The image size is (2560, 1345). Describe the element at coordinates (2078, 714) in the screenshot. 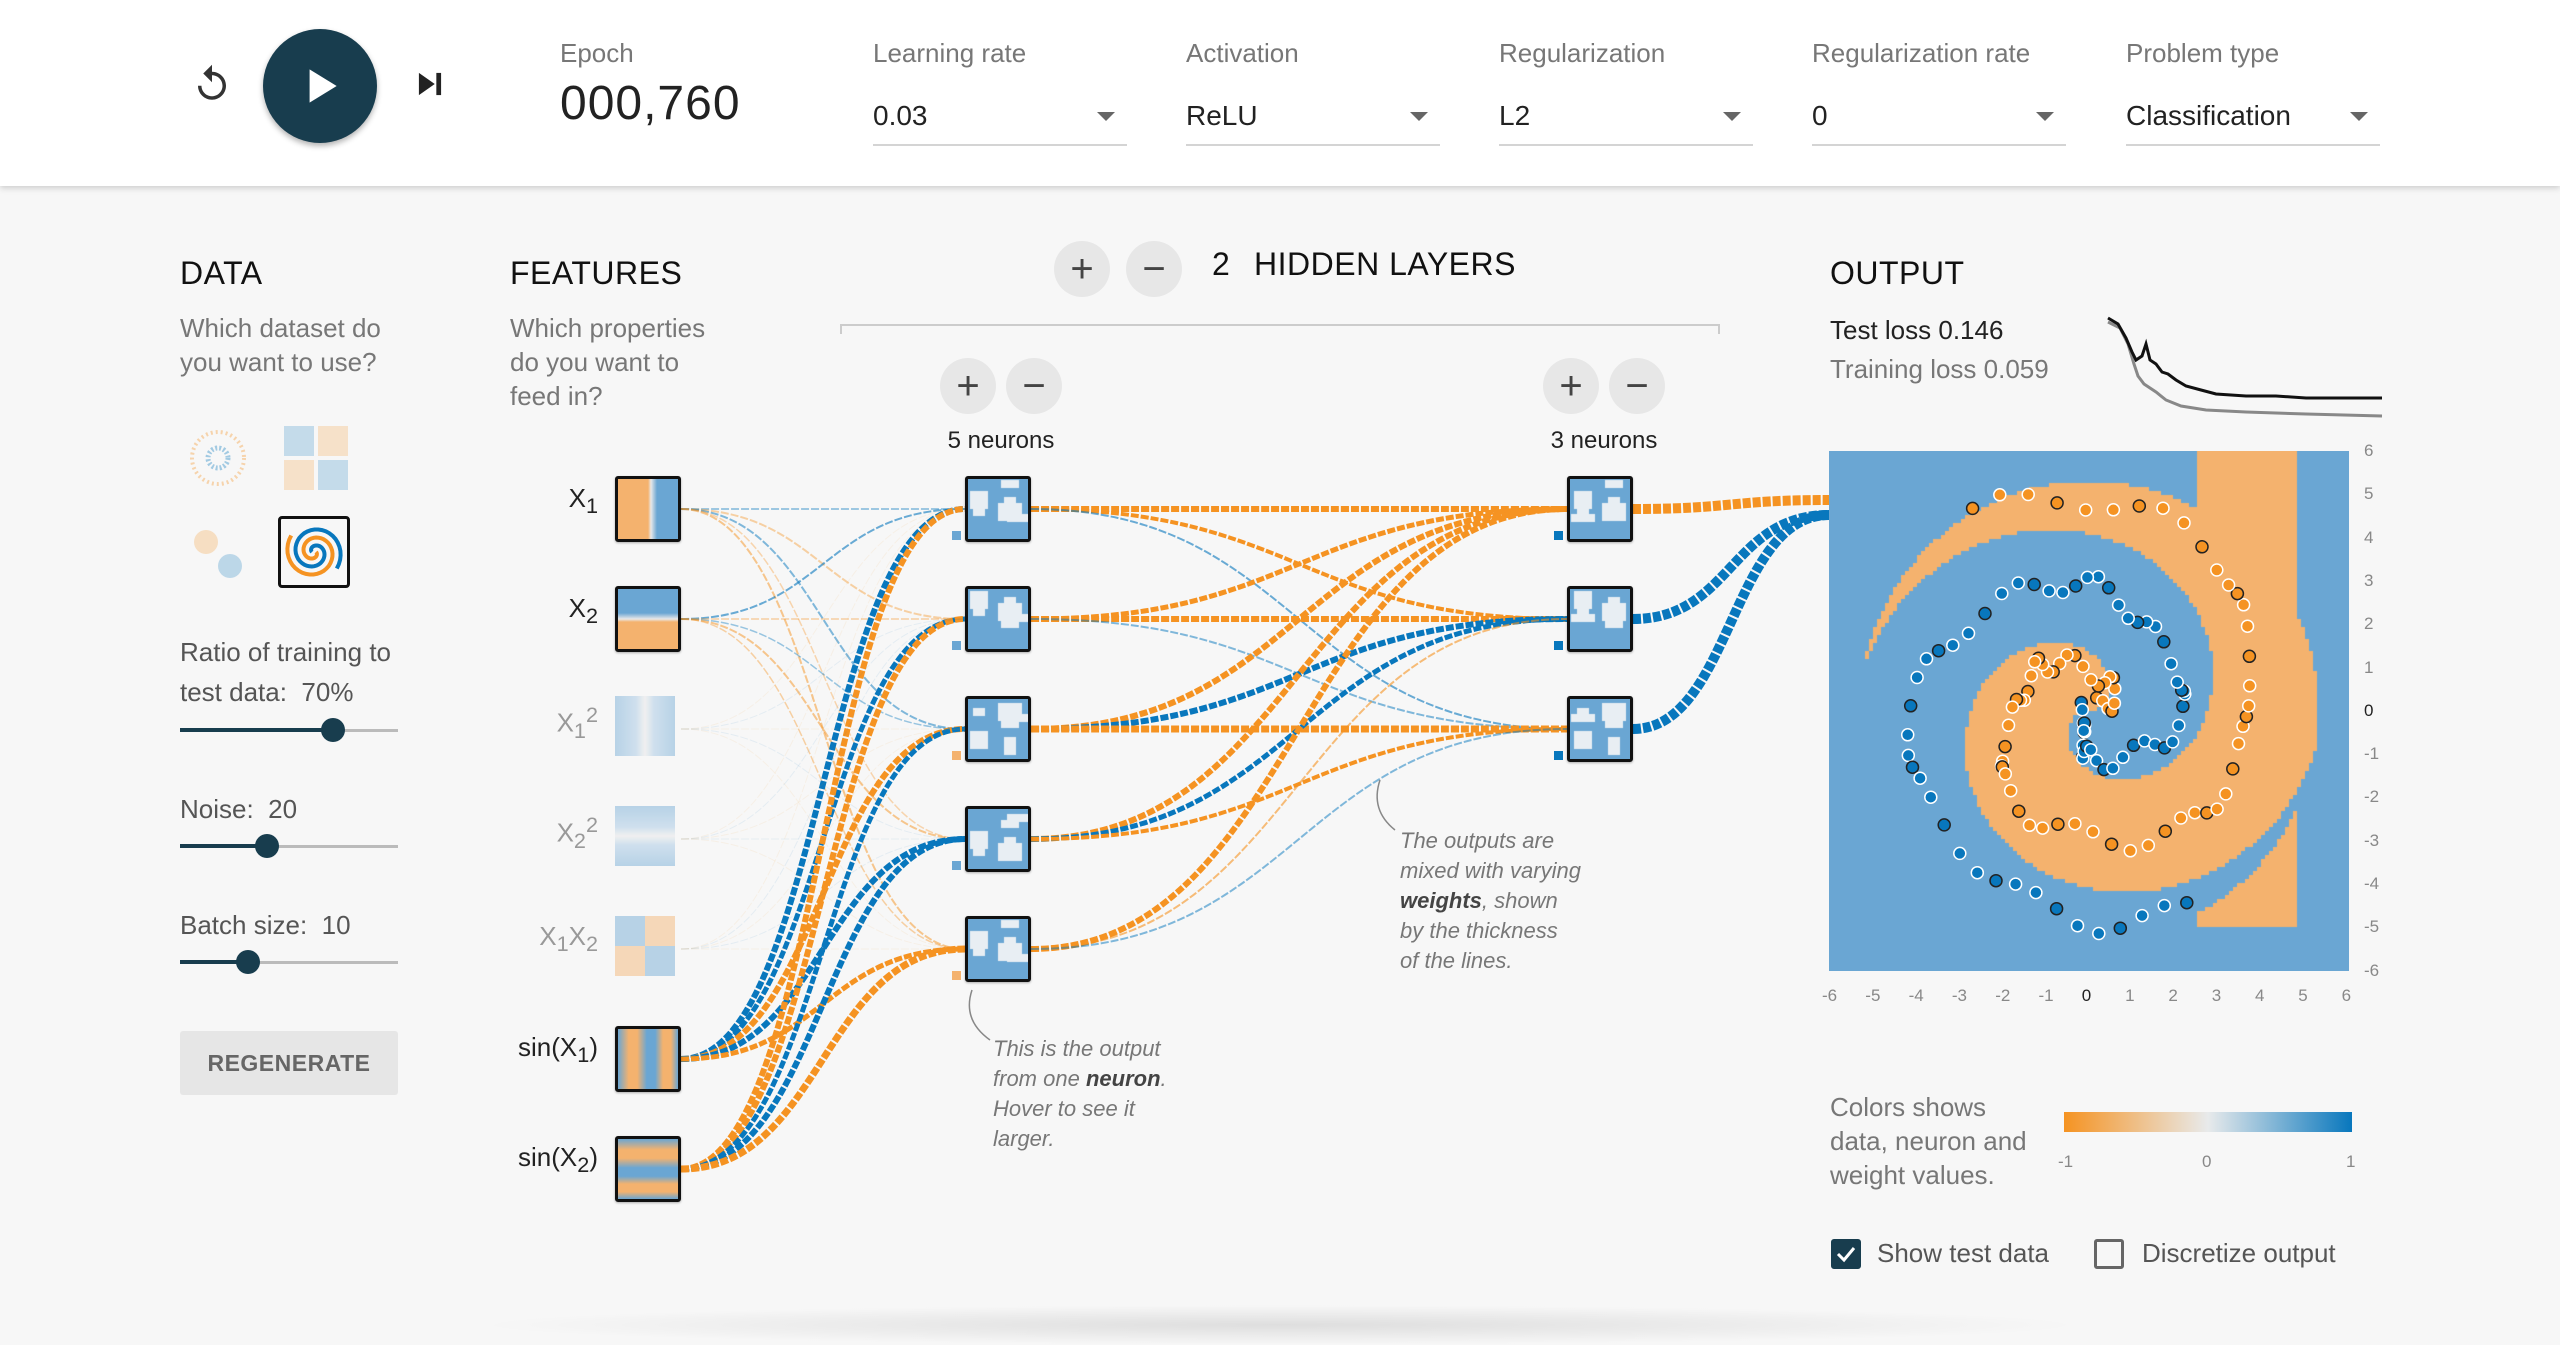

I see `data-points` at that location.